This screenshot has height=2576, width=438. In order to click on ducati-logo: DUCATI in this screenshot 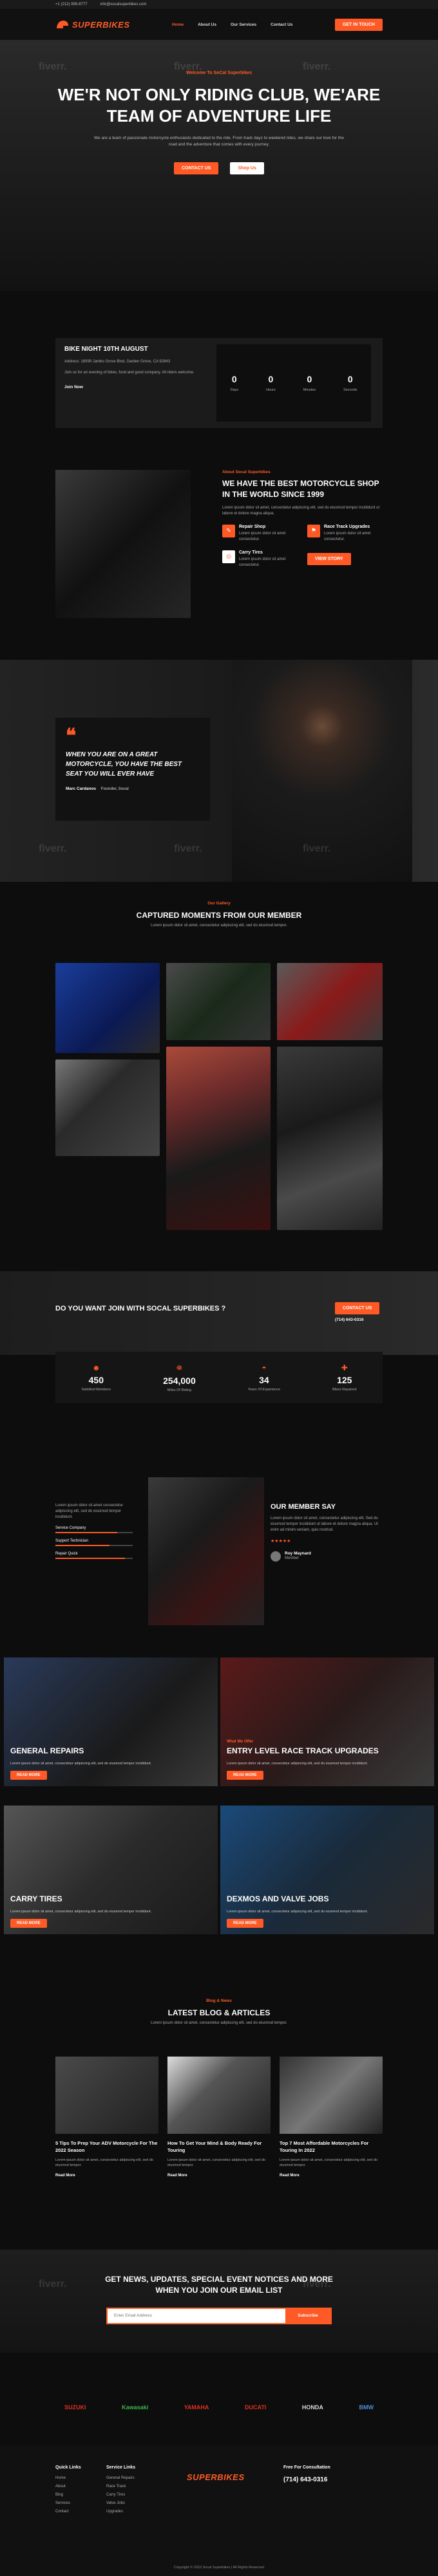, I will do `click(255, 2407)`.